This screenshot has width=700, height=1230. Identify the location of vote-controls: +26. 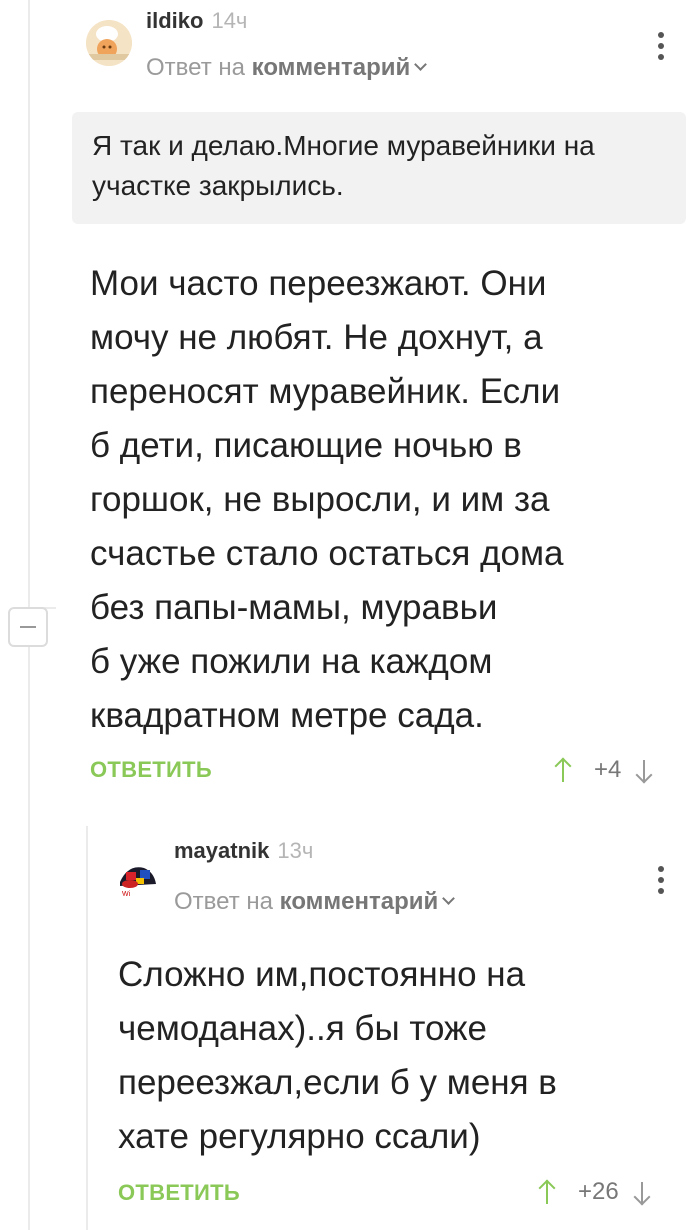
(594, 1192).